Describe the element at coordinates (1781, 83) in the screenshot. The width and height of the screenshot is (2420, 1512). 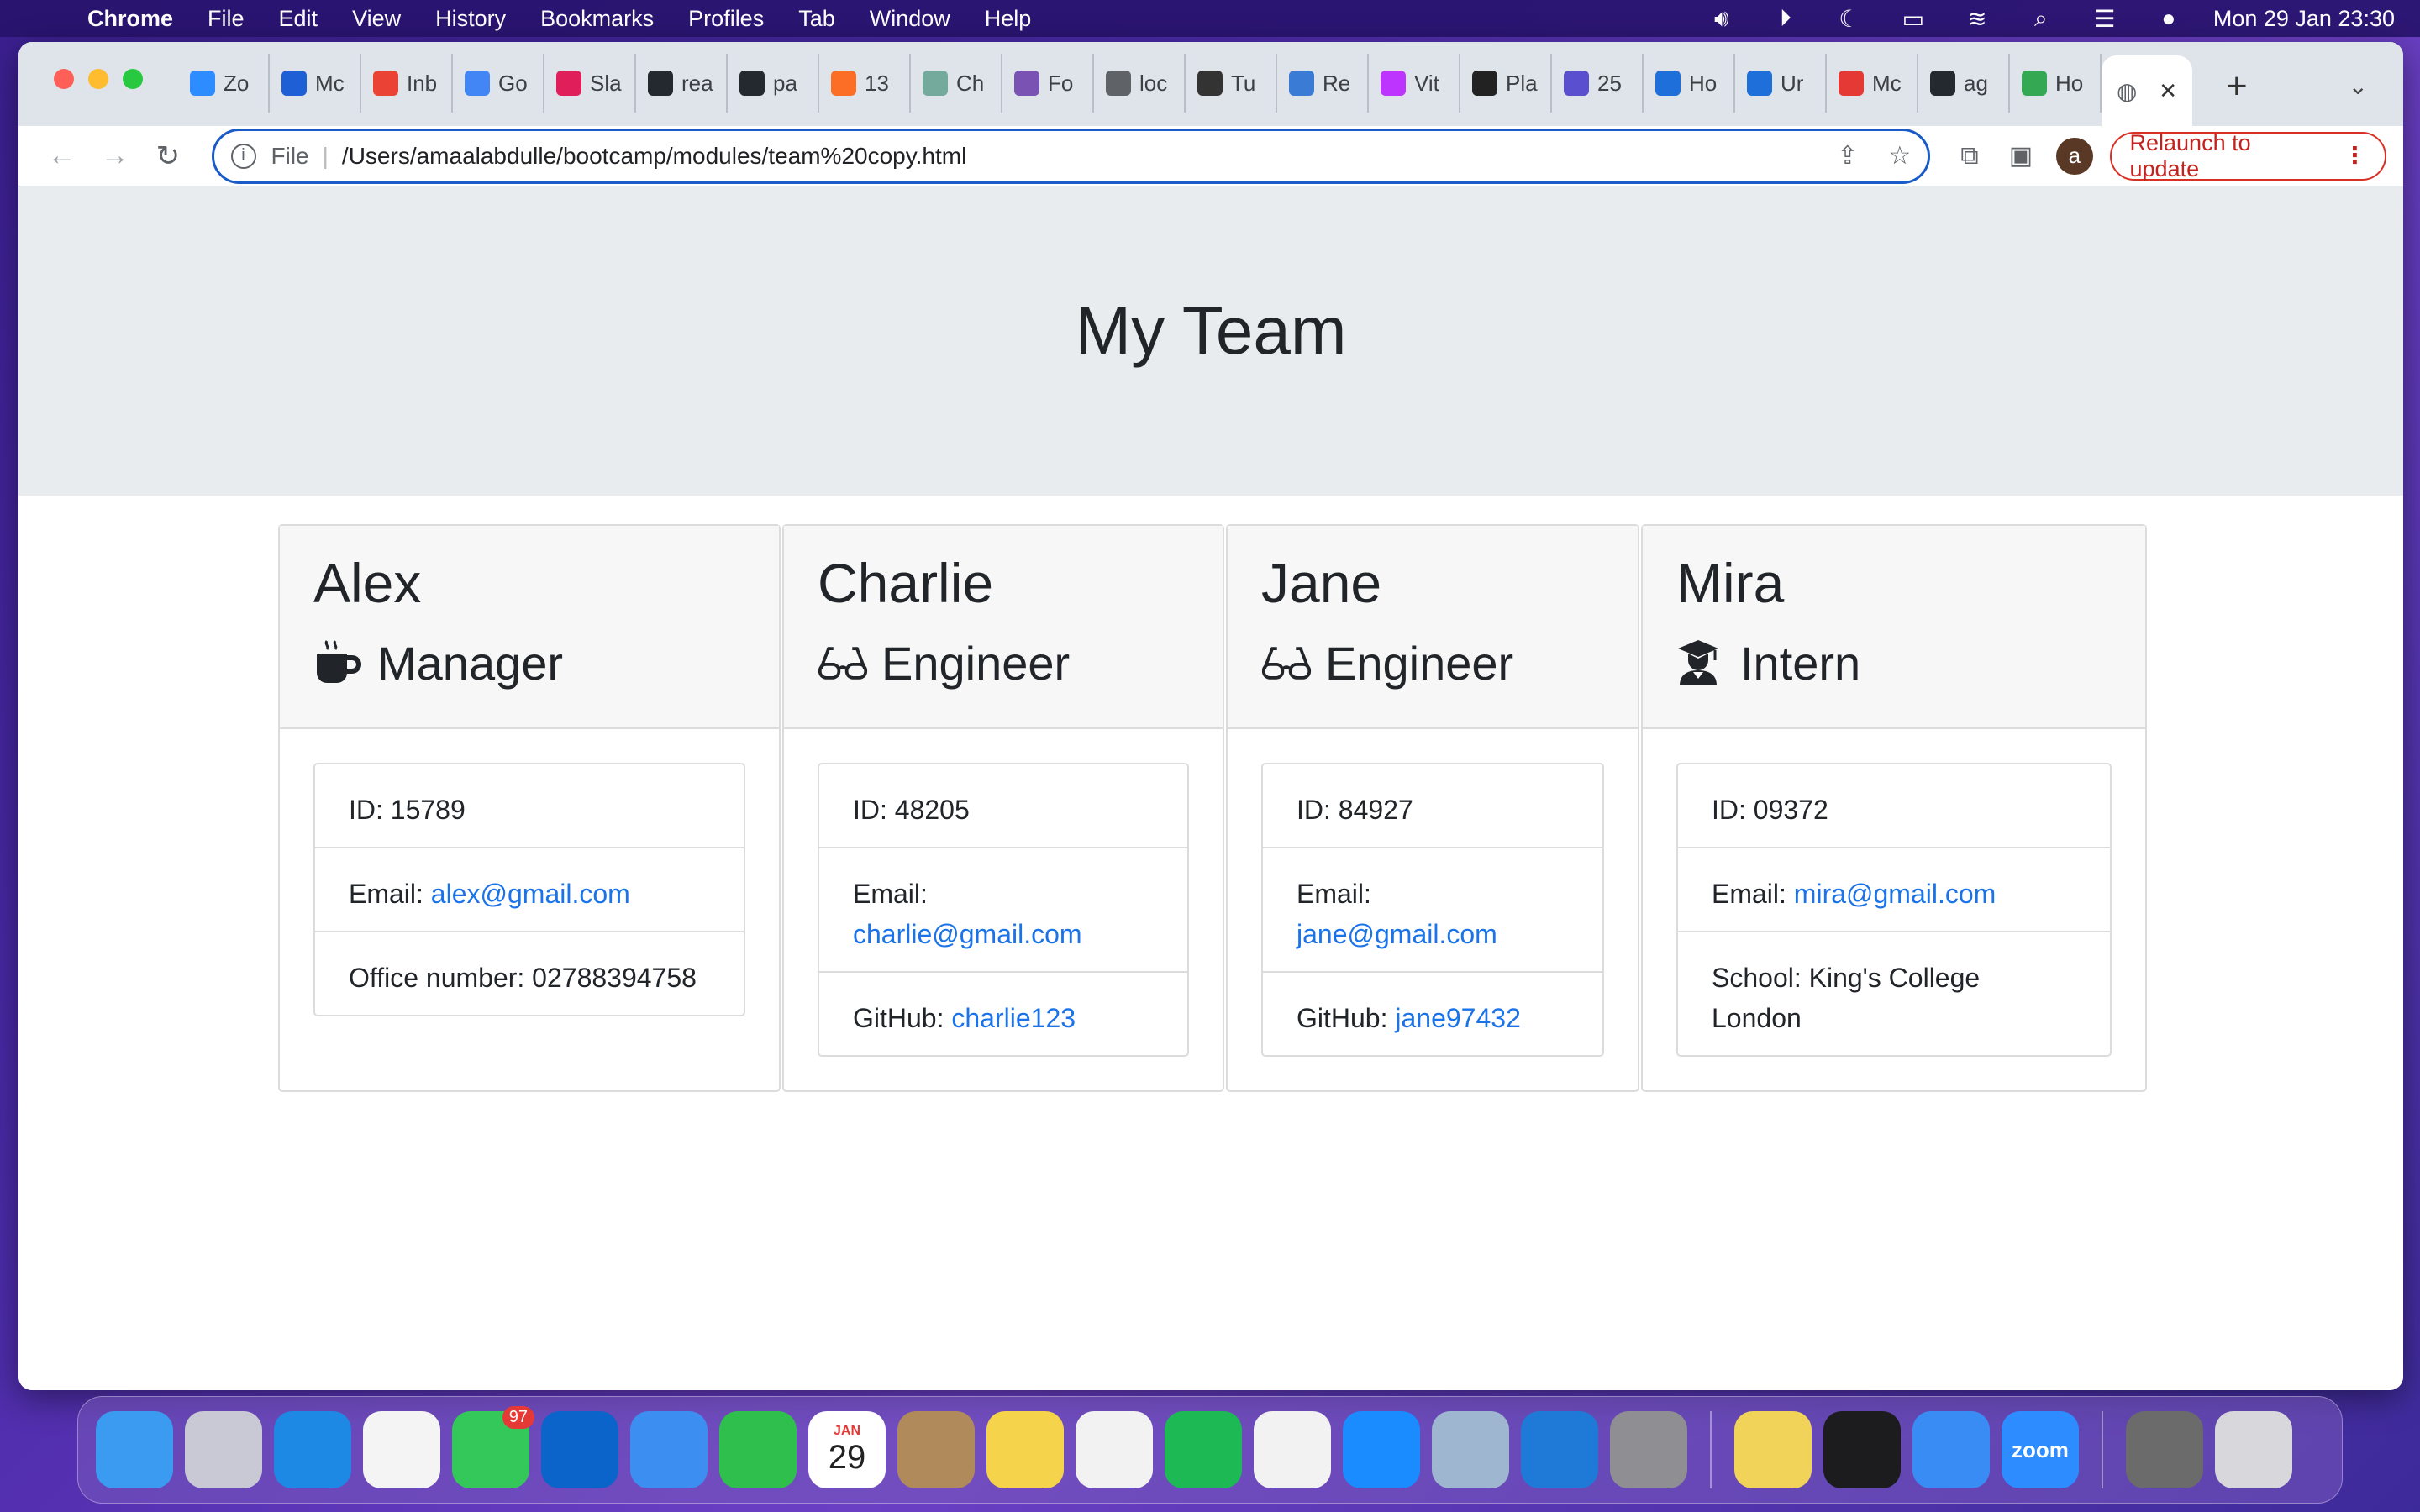
I see `browser-tab: Ur` at that location.